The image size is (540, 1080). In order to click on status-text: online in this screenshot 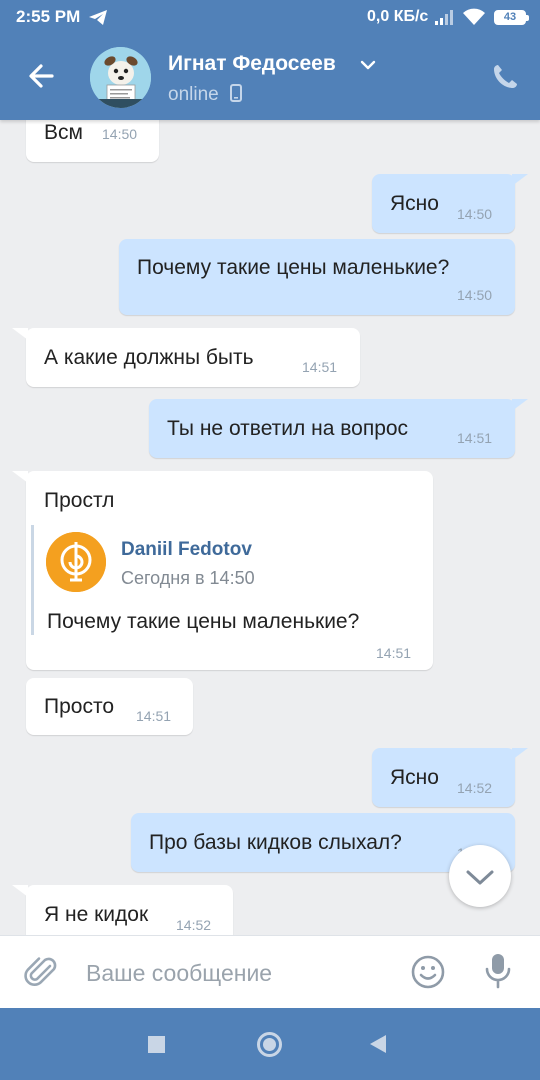, I will do `click(193, 94)`.